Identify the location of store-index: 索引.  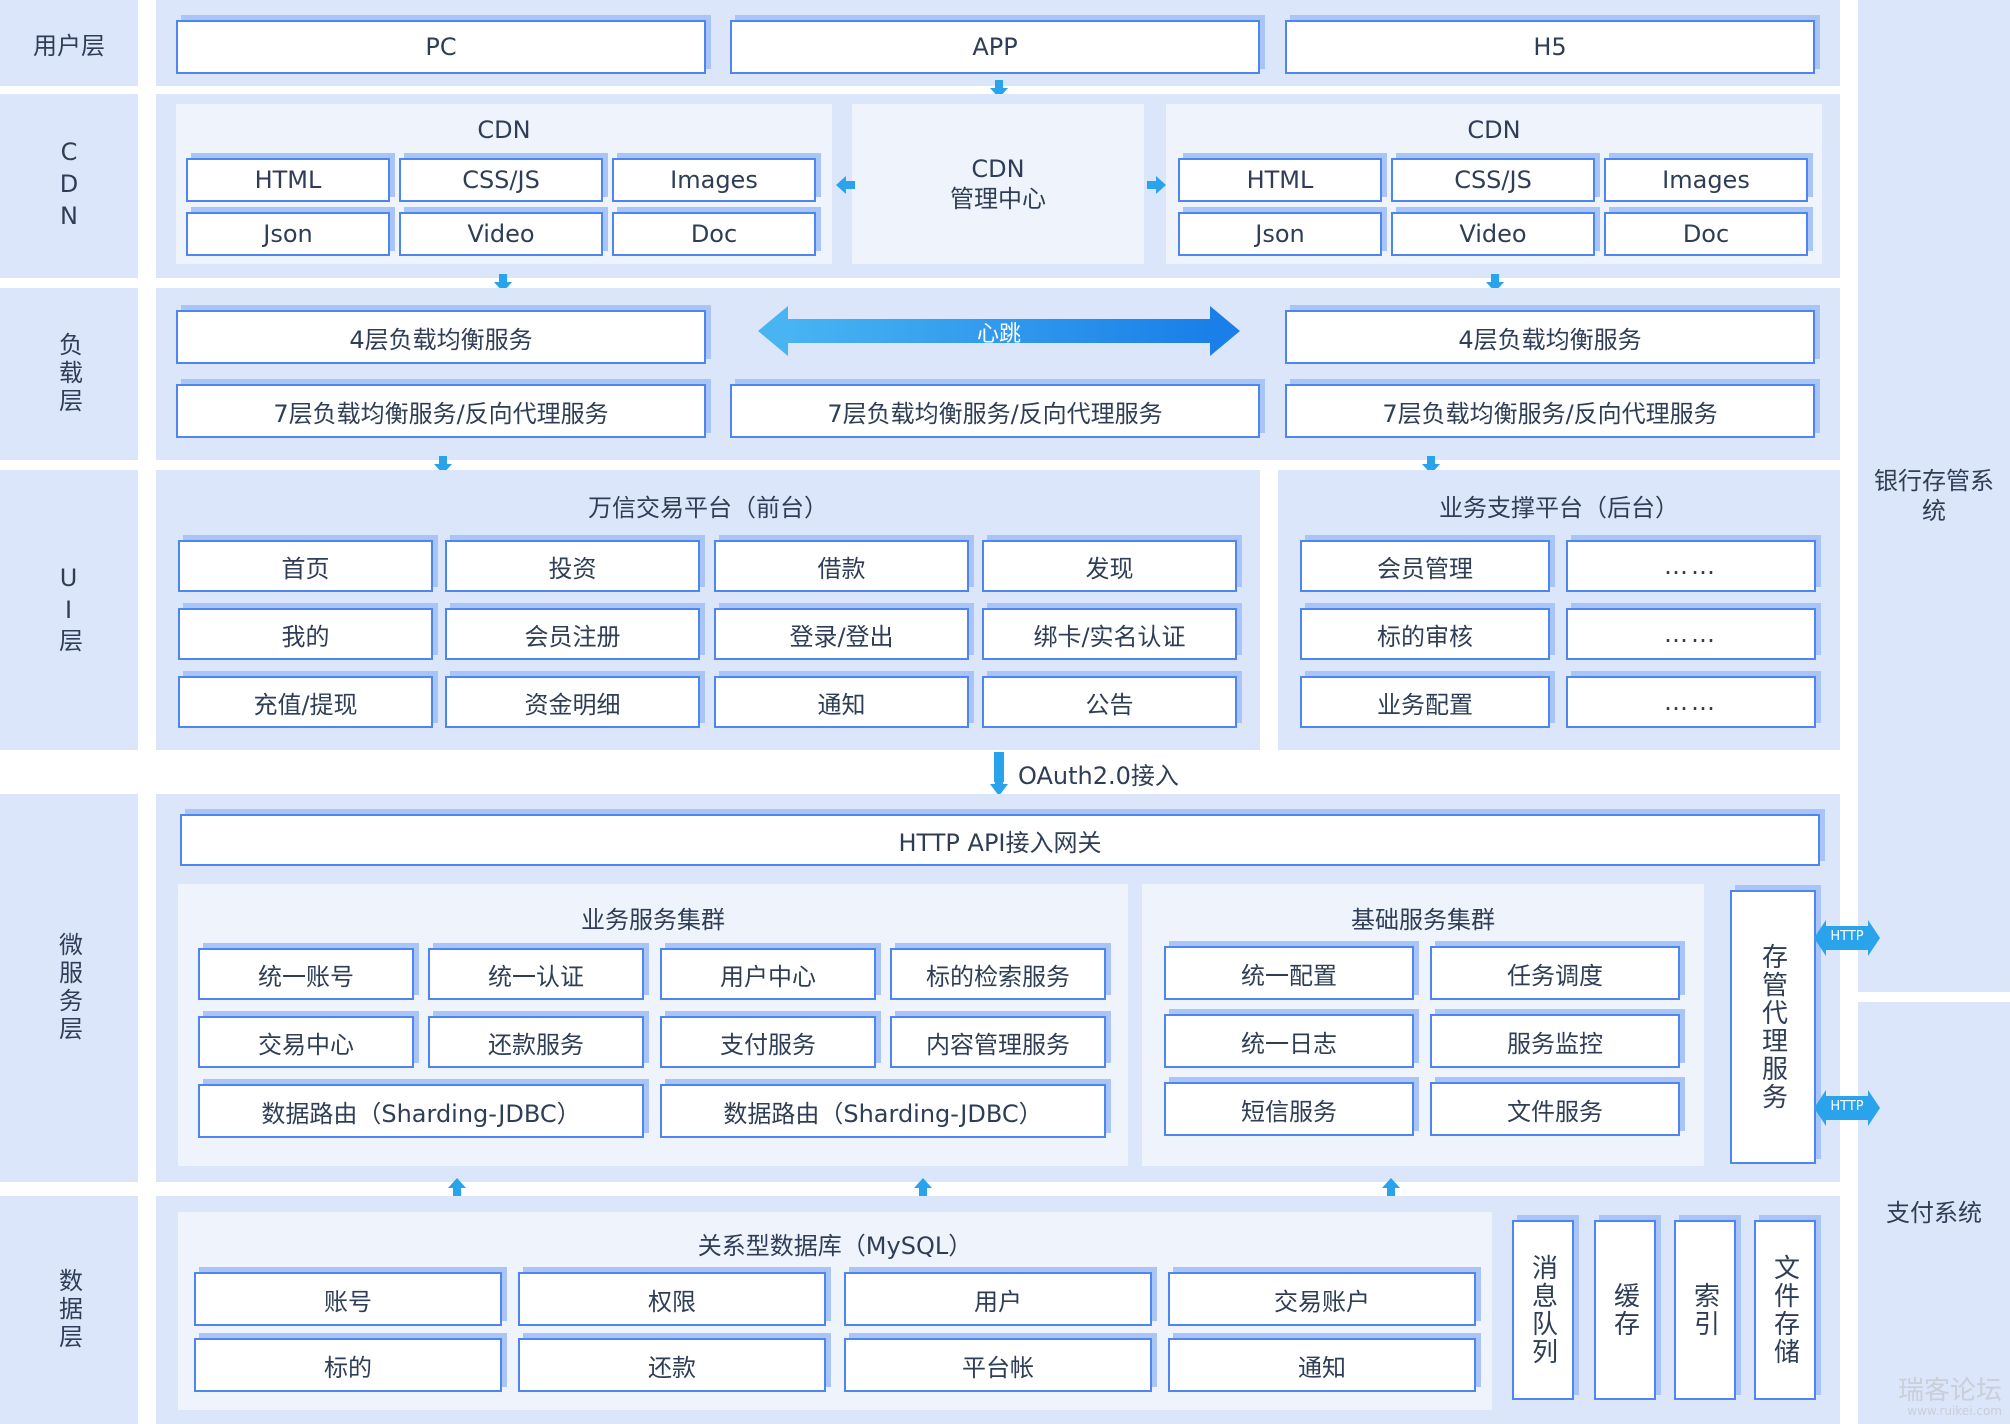
(1705, 1310).